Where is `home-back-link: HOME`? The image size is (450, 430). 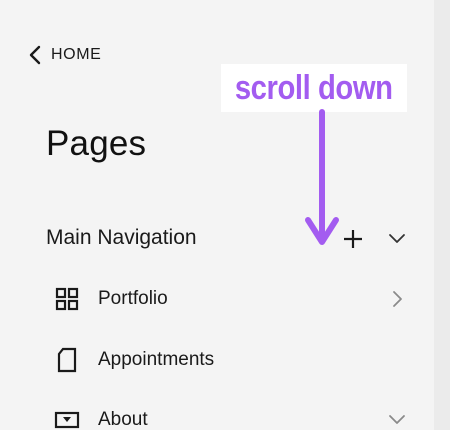
home-back-link: HOME is located at coordinates (64, 55).